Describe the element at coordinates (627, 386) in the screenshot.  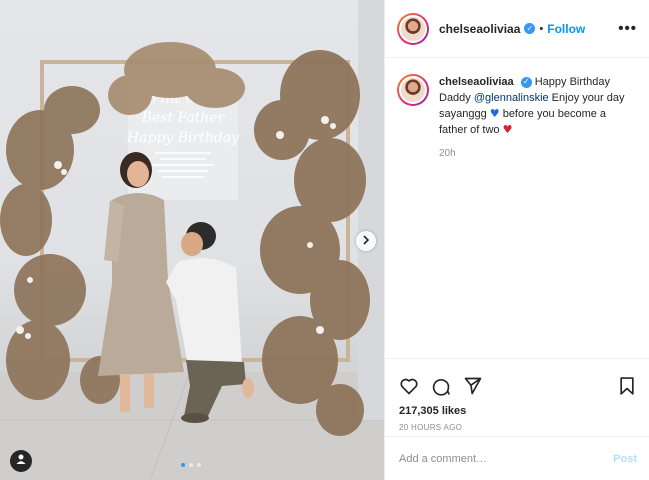
I see `bookmark-icon` at that location.